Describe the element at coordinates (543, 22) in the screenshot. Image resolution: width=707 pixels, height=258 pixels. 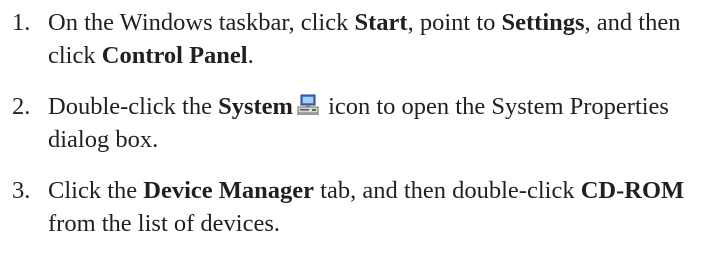
I see `settings-term: Settings` at that location.